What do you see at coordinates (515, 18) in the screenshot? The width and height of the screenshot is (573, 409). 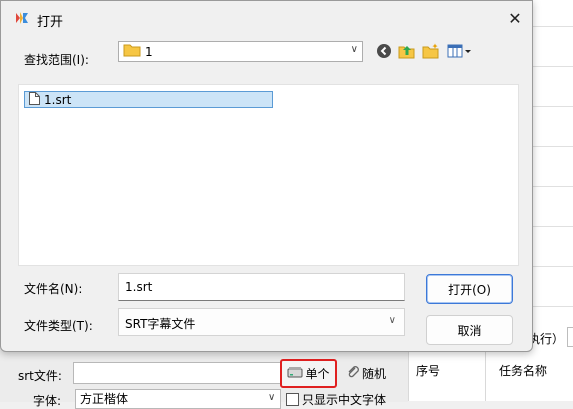 I see `close-icon: ✕` at bounding box center [515, 18].